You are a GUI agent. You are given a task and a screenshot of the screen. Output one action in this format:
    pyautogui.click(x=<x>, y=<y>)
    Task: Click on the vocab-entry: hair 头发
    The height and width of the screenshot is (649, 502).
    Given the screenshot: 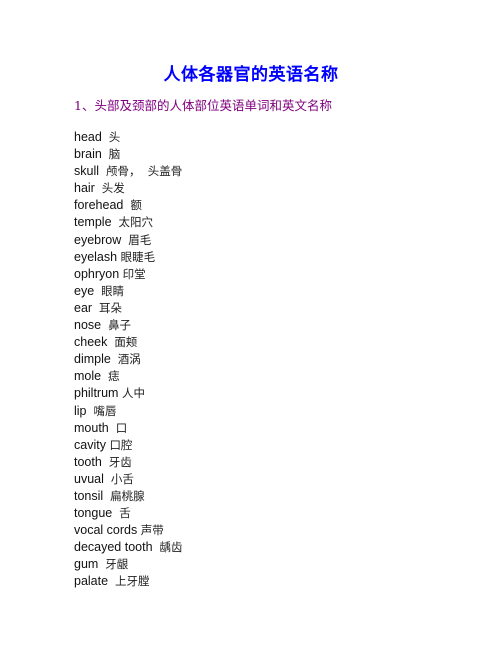 What is the action you would take?
    pyautogui.click(x=128, y=188)
    